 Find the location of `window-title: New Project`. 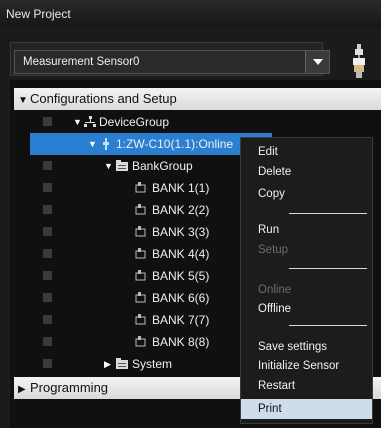

window-title: New Project is located at coordinates (190, 14).